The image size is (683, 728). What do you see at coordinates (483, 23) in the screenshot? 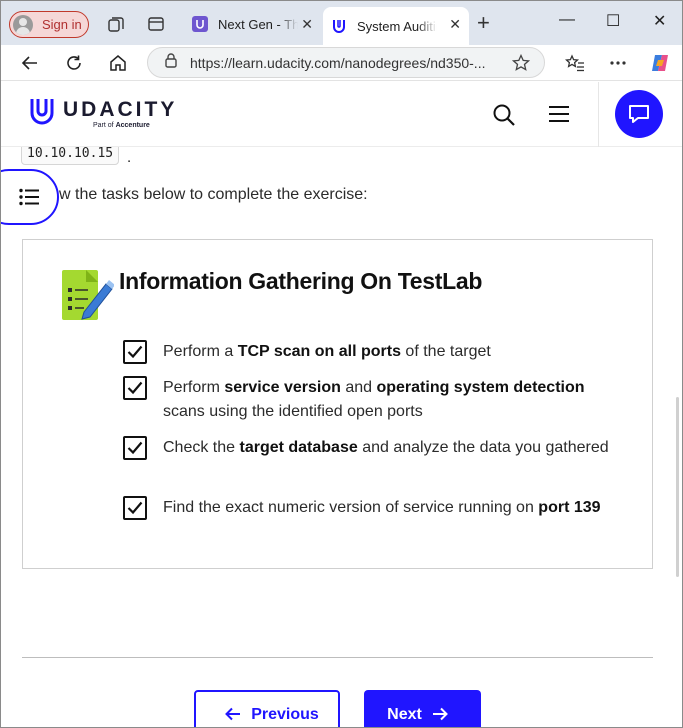
I see `new-tab-button: +` at bounding box center [483, 23].